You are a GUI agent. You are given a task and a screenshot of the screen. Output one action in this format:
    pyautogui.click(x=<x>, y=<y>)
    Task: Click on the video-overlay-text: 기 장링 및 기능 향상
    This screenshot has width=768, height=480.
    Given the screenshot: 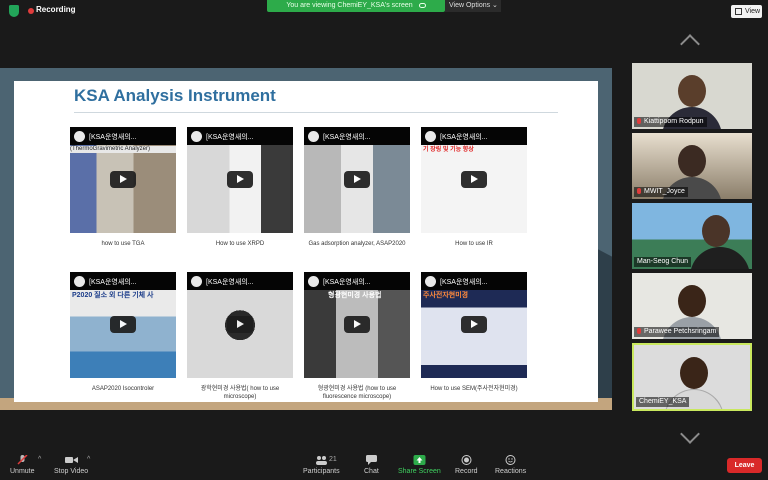 What is the action you would take?
    pyautogui.click(x=448, y=150)
    